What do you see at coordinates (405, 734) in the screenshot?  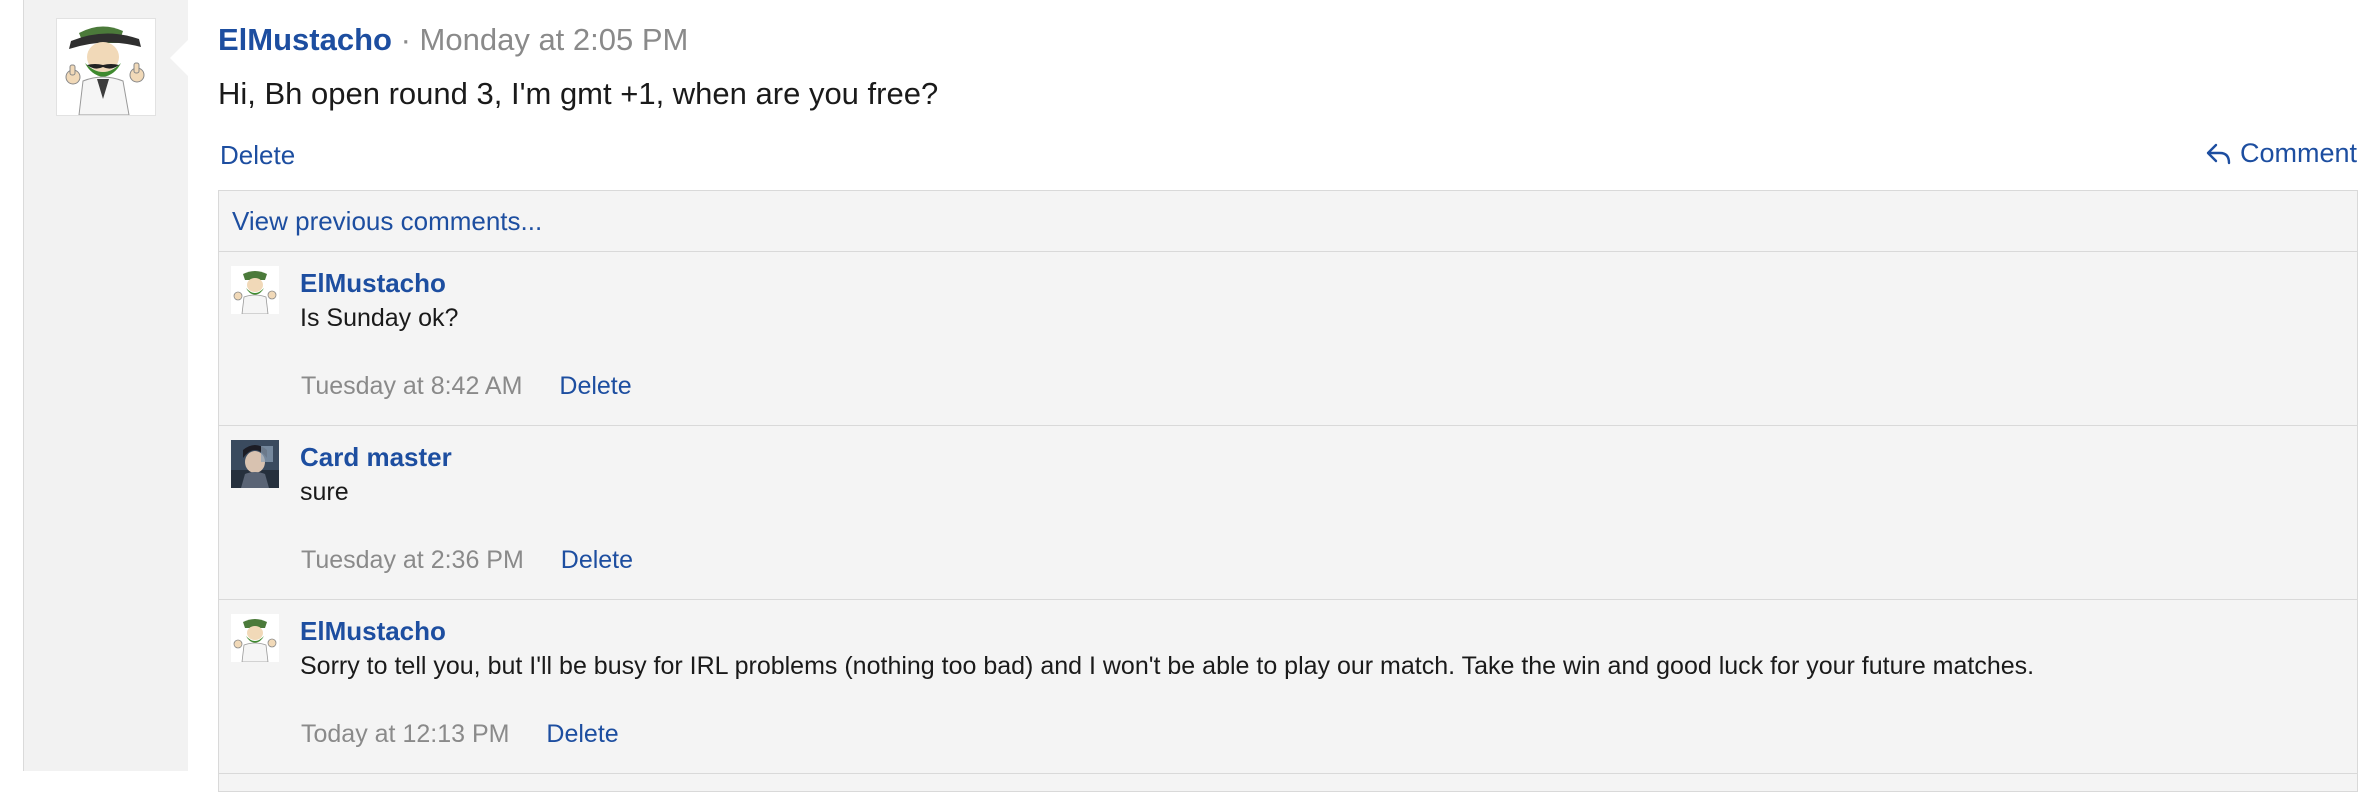 I see `comment-timestamp: Today at 12:13 PM` at bounding box center [405, 734].